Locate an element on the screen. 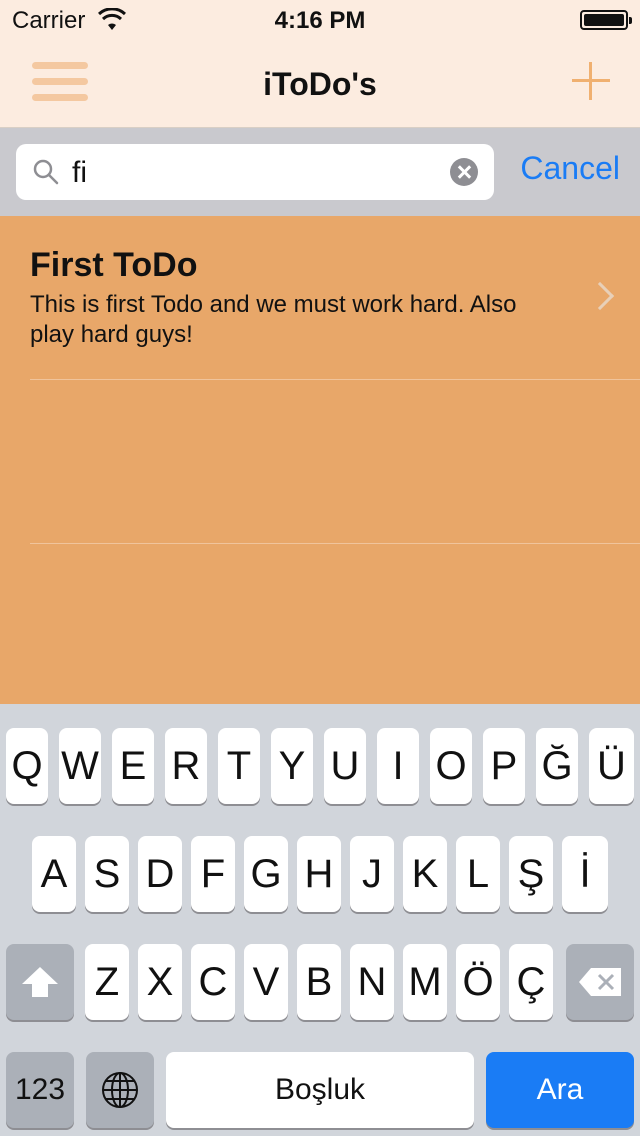  navigation-bar: Carrier 4:16 PM iToDo's is located at coordinates (320, 64).